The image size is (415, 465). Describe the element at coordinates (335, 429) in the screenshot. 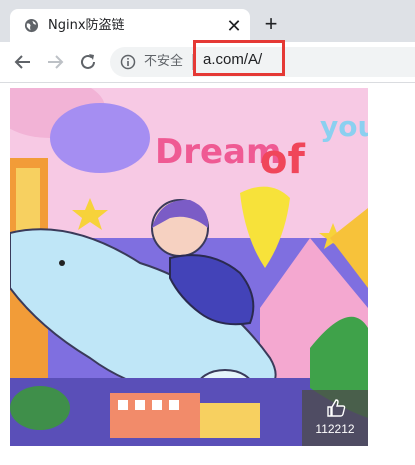

I see `like-count: 112212` at that location.